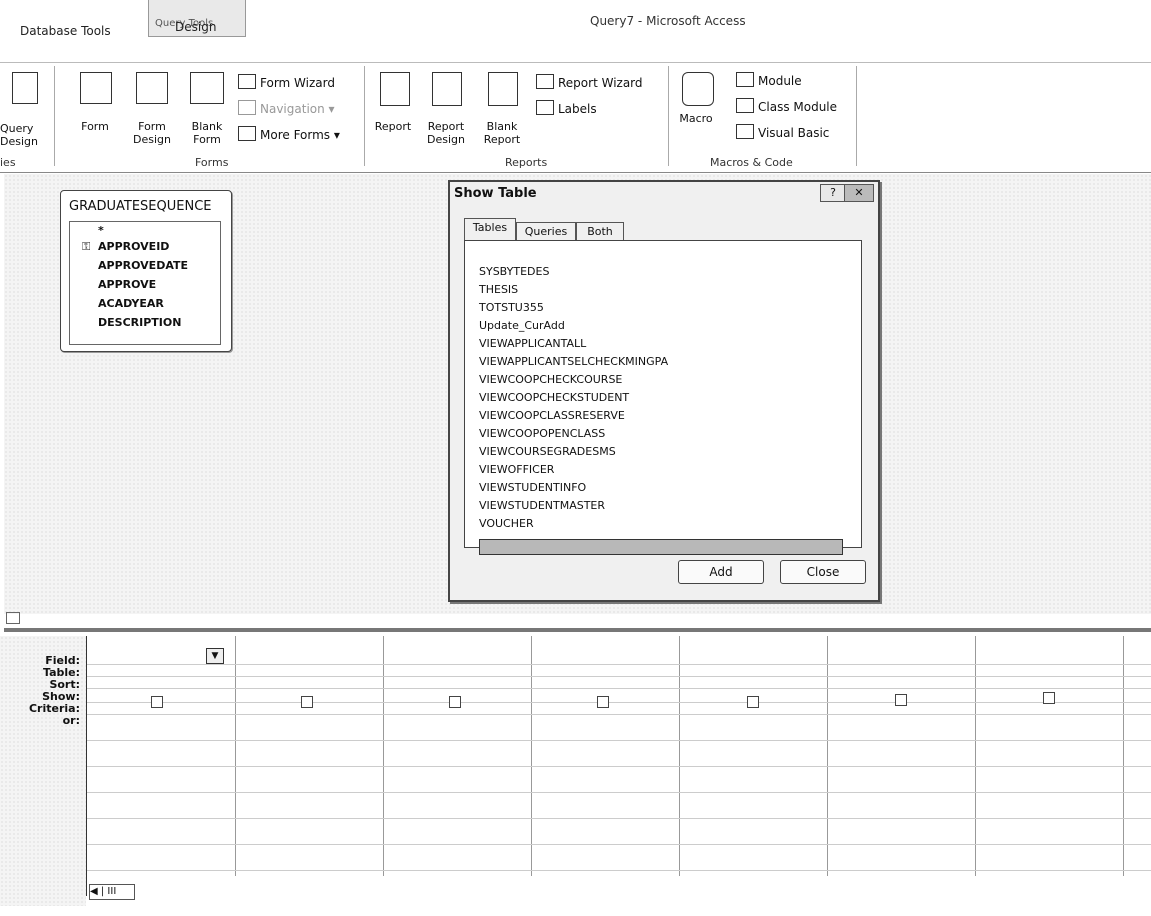  What do you see at coordinates (506, 523) in the screenshot?
I see `list-item: VOUCHER` at bounding box center [506, 523].